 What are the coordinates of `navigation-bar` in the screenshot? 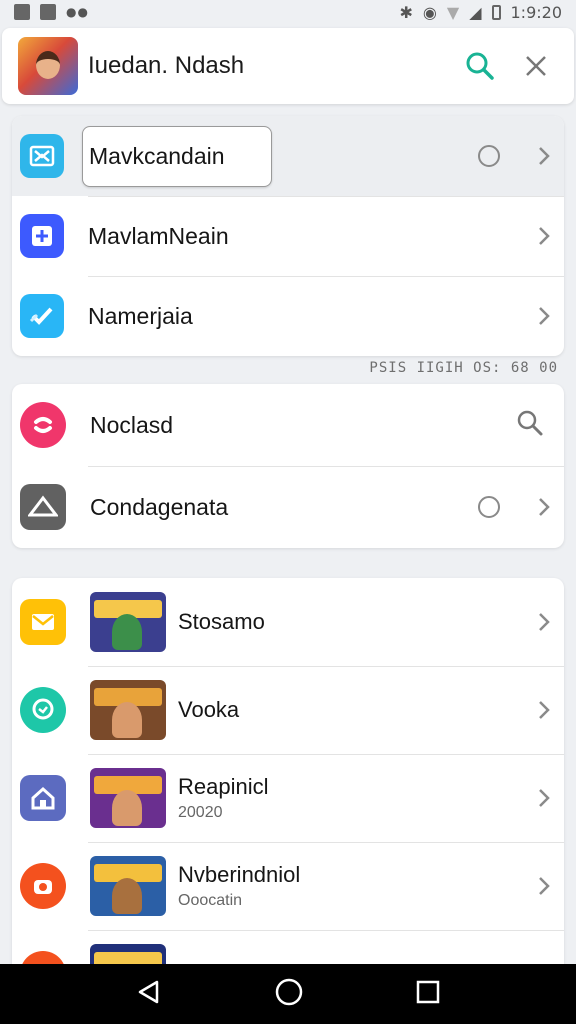 It's located at (288, 994).